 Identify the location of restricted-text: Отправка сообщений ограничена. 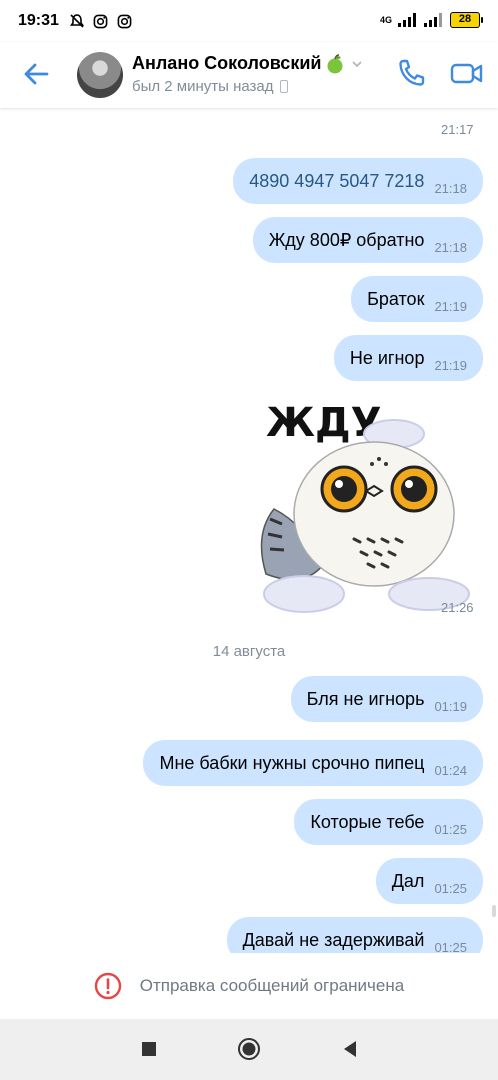
(272, 985).